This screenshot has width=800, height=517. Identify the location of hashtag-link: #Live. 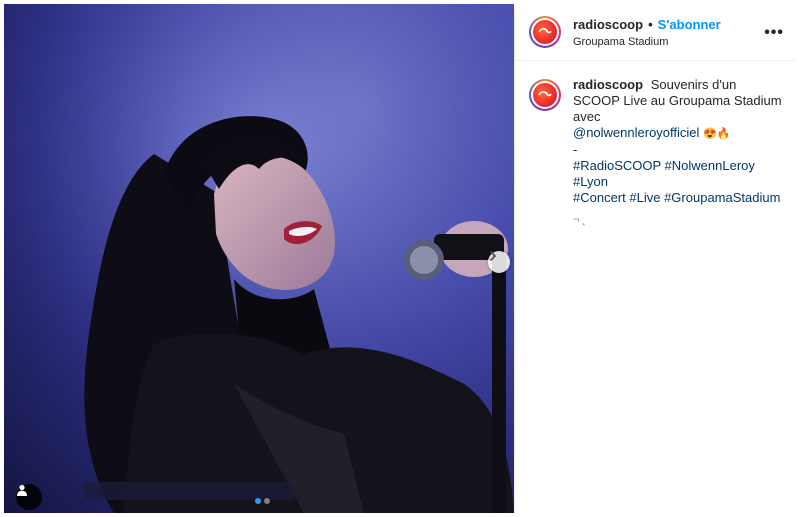
(644, 197).